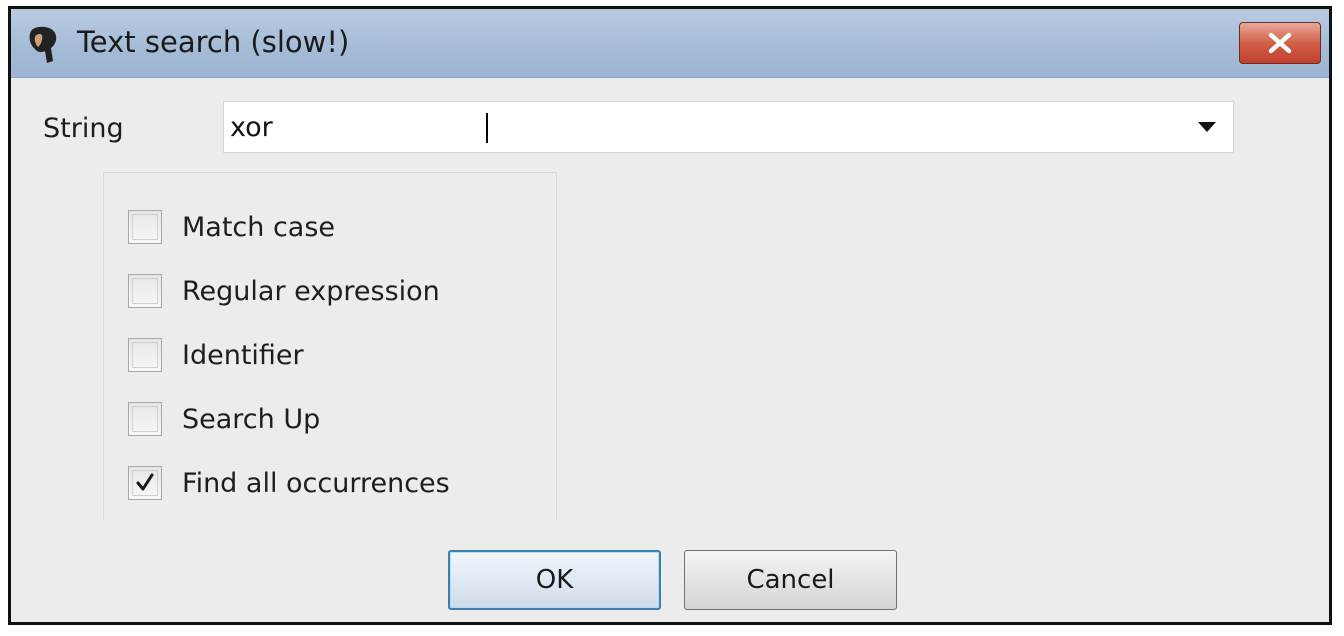 The image size is (1344, 636). I want to click on checkmark-icon, so click(145, 482).